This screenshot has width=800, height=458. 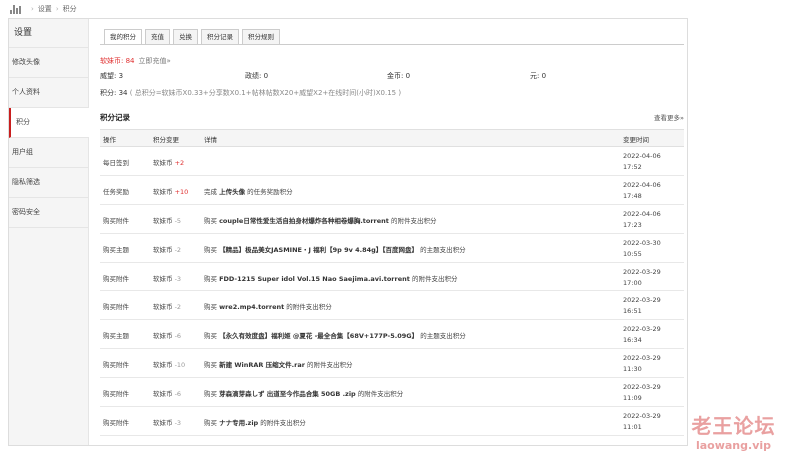 I want to click on balance-value: 软妹币: 84, so click(x=117, y=61).